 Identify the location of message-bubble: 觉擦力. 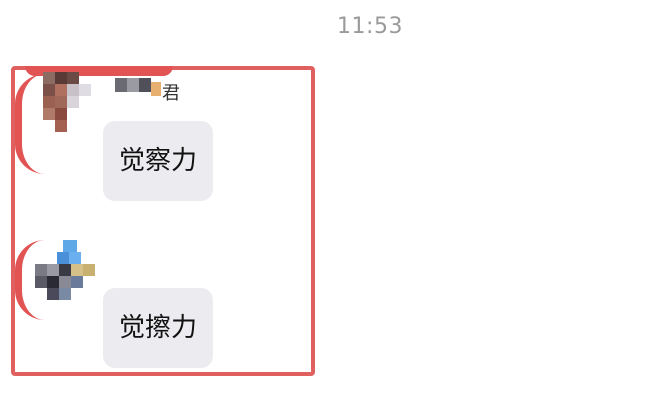
(158, 328).